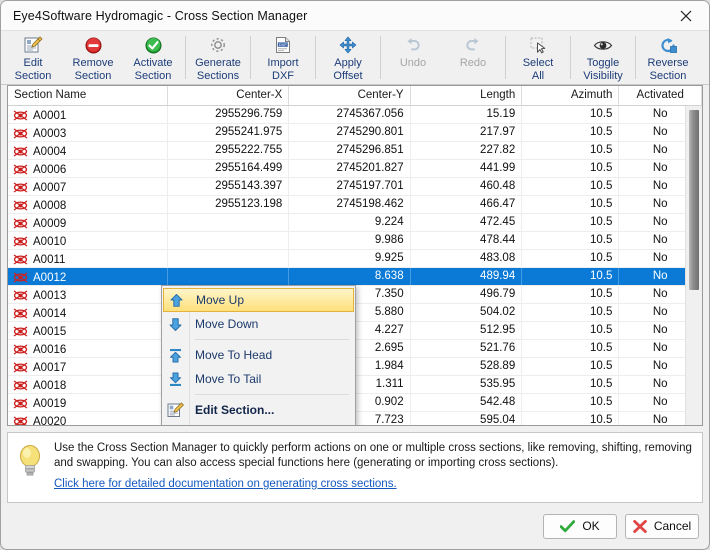 This screenshot has width=710, height=550. What do you see at coordinates (33, 69) in the screenshot?
I see `toolbar-label: Edit Section` at bounding box center [33, 69].